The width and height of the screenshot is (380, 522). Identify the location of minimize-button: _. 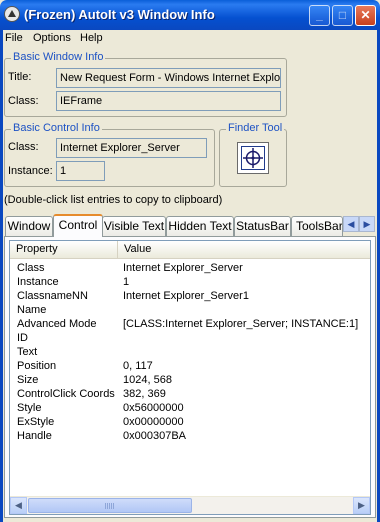
(319, 15).